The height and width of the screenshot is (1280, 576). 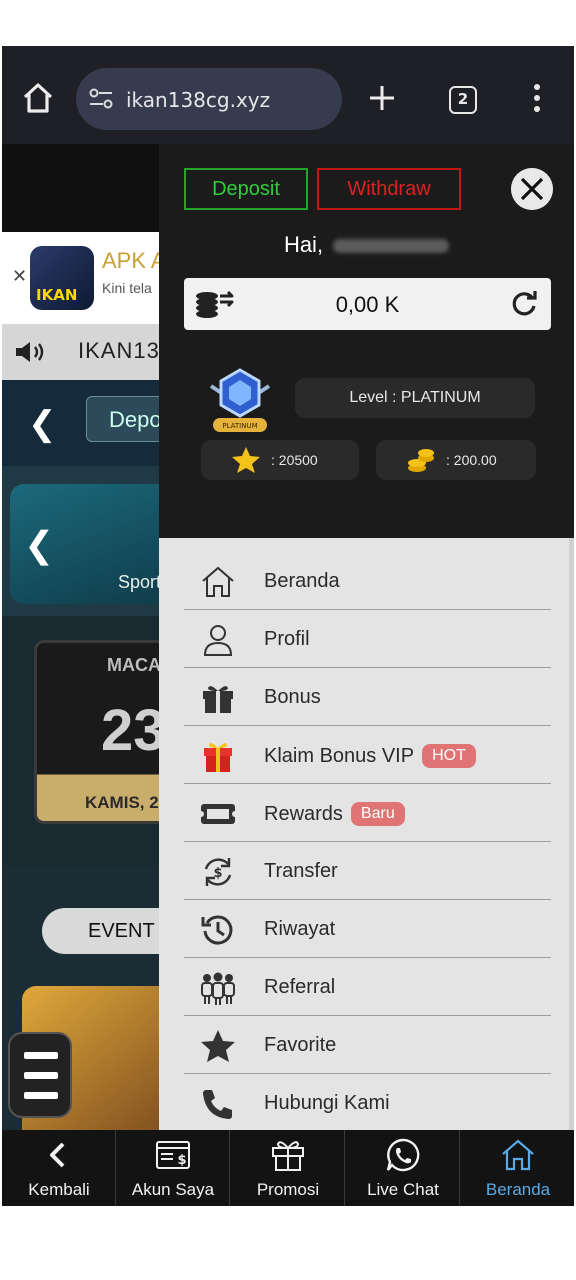 I want to click on nav-label: Promosi, so click(x=288, y=1189).